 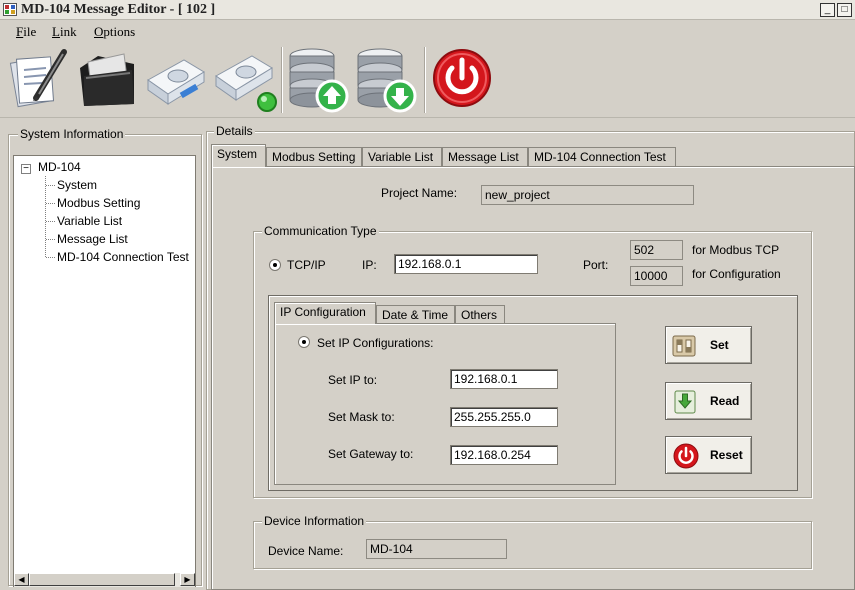 What do you see at coordinates (89, 221) in the screenshot?
I see `tree-item-variable-list: Variable List` at bounding box center [89, 221].